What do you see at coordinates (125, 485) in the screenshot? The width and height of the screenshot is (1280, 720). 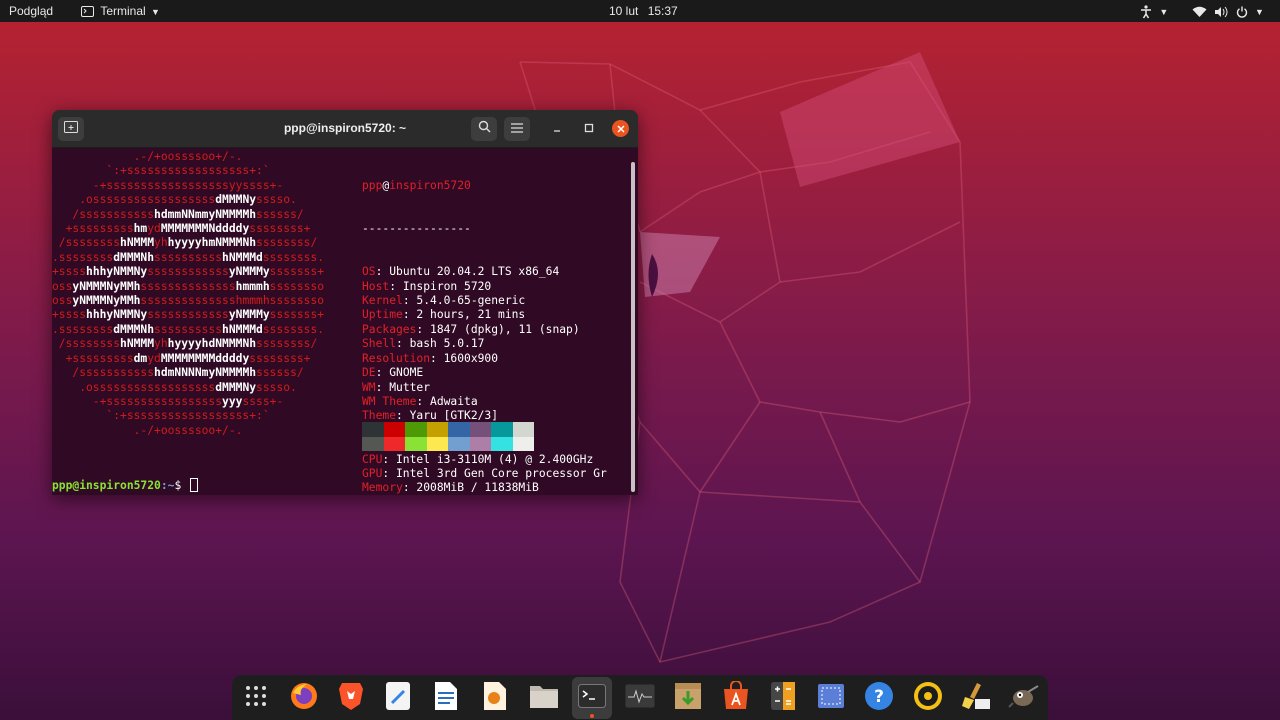 I see `shell-prompt: ppp@inspiron5720:~$` at bounding box center [125, 485].